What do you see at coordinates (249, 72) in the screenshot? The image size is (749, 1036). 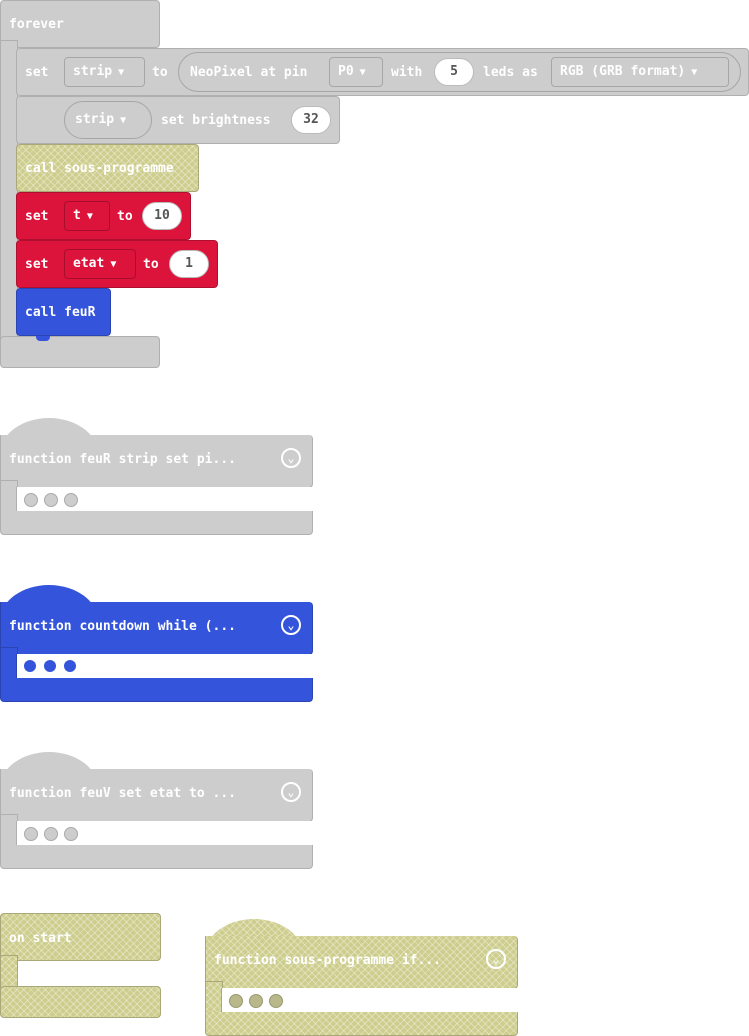 I see `neopixel-label: NeoPixel at pin` at bounding box center [249, 72].